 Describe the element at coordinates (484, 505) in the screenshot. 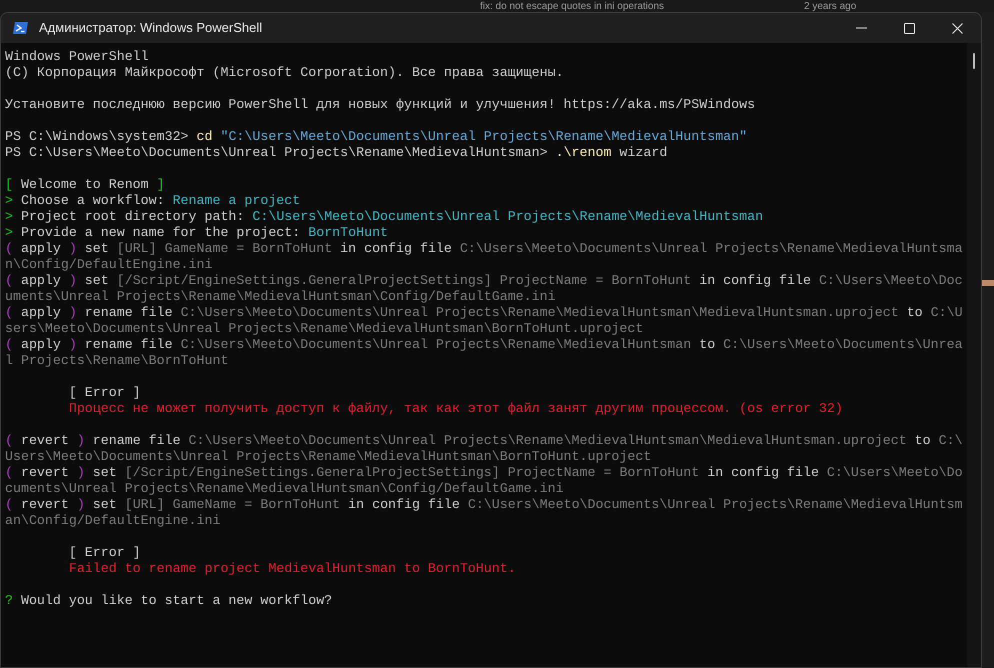

I see `terminal-line: ( revert ) set [URL] GameName = BornToHunt in config file C:\Users\Meeto\Documents\Unreal Projects\Rename\MedievalHuntsm` at that location.